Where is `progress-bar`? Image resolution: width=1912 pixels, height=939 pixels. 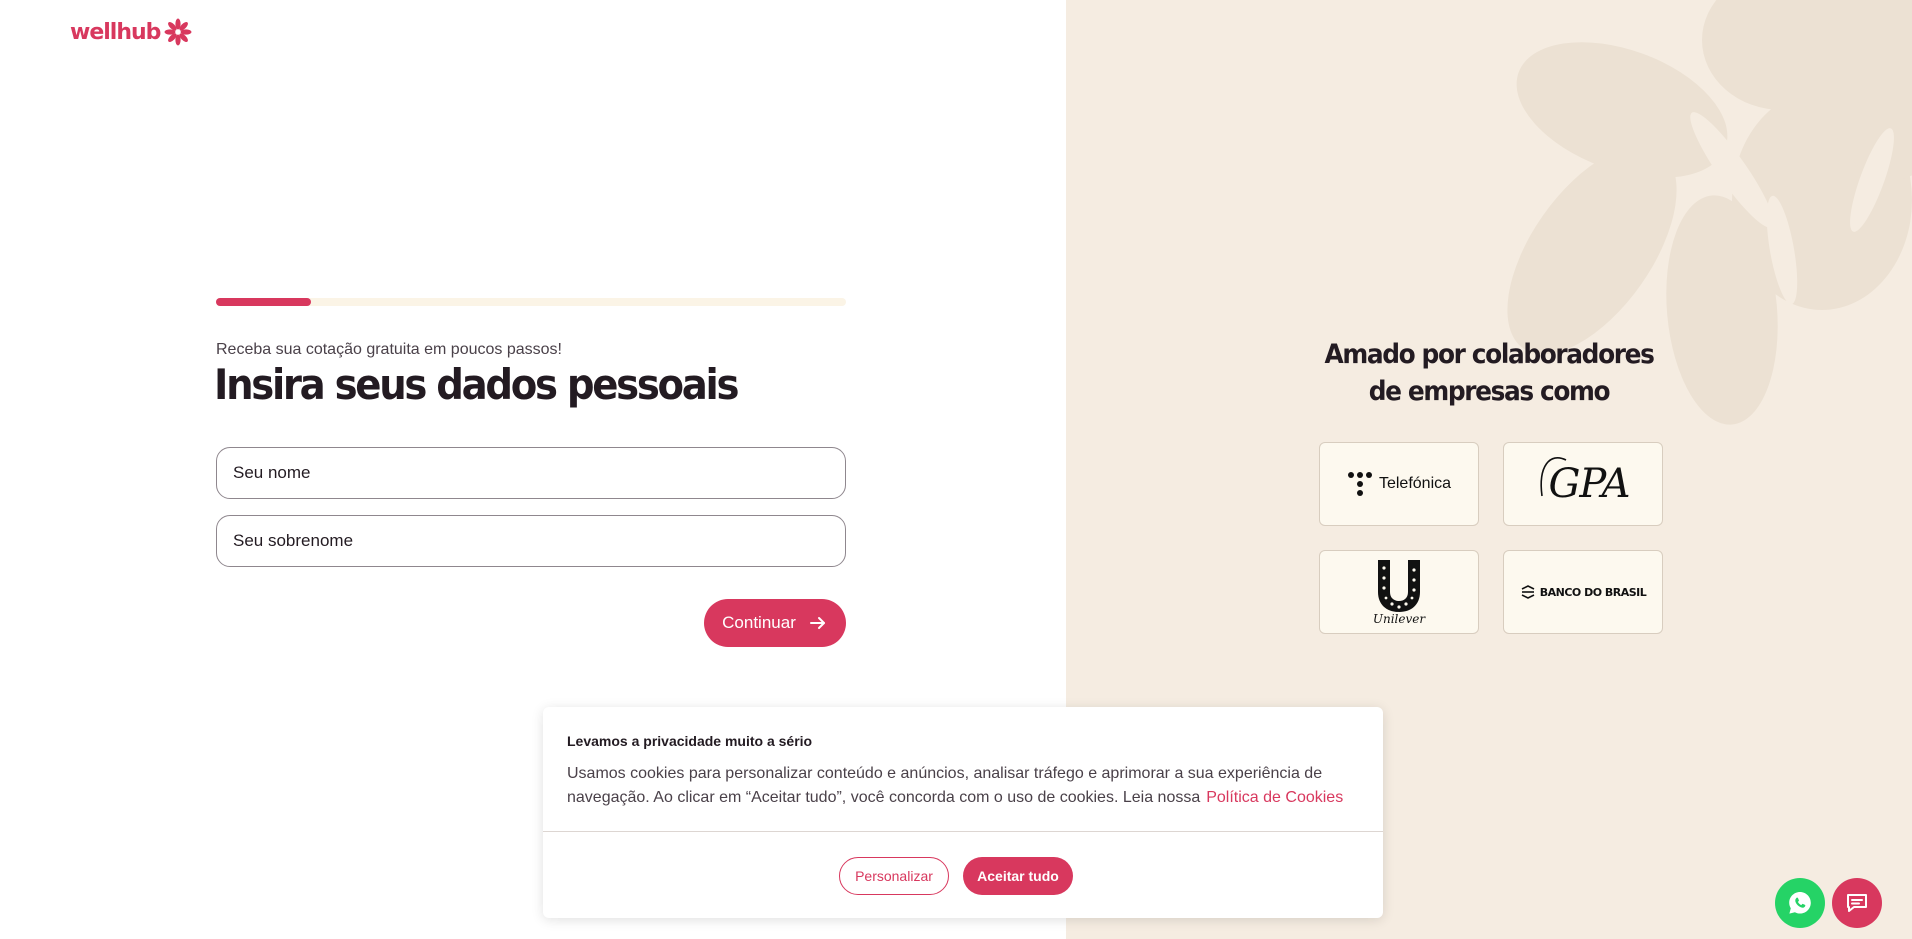
progress-bar is located at coordinates (531, 302).